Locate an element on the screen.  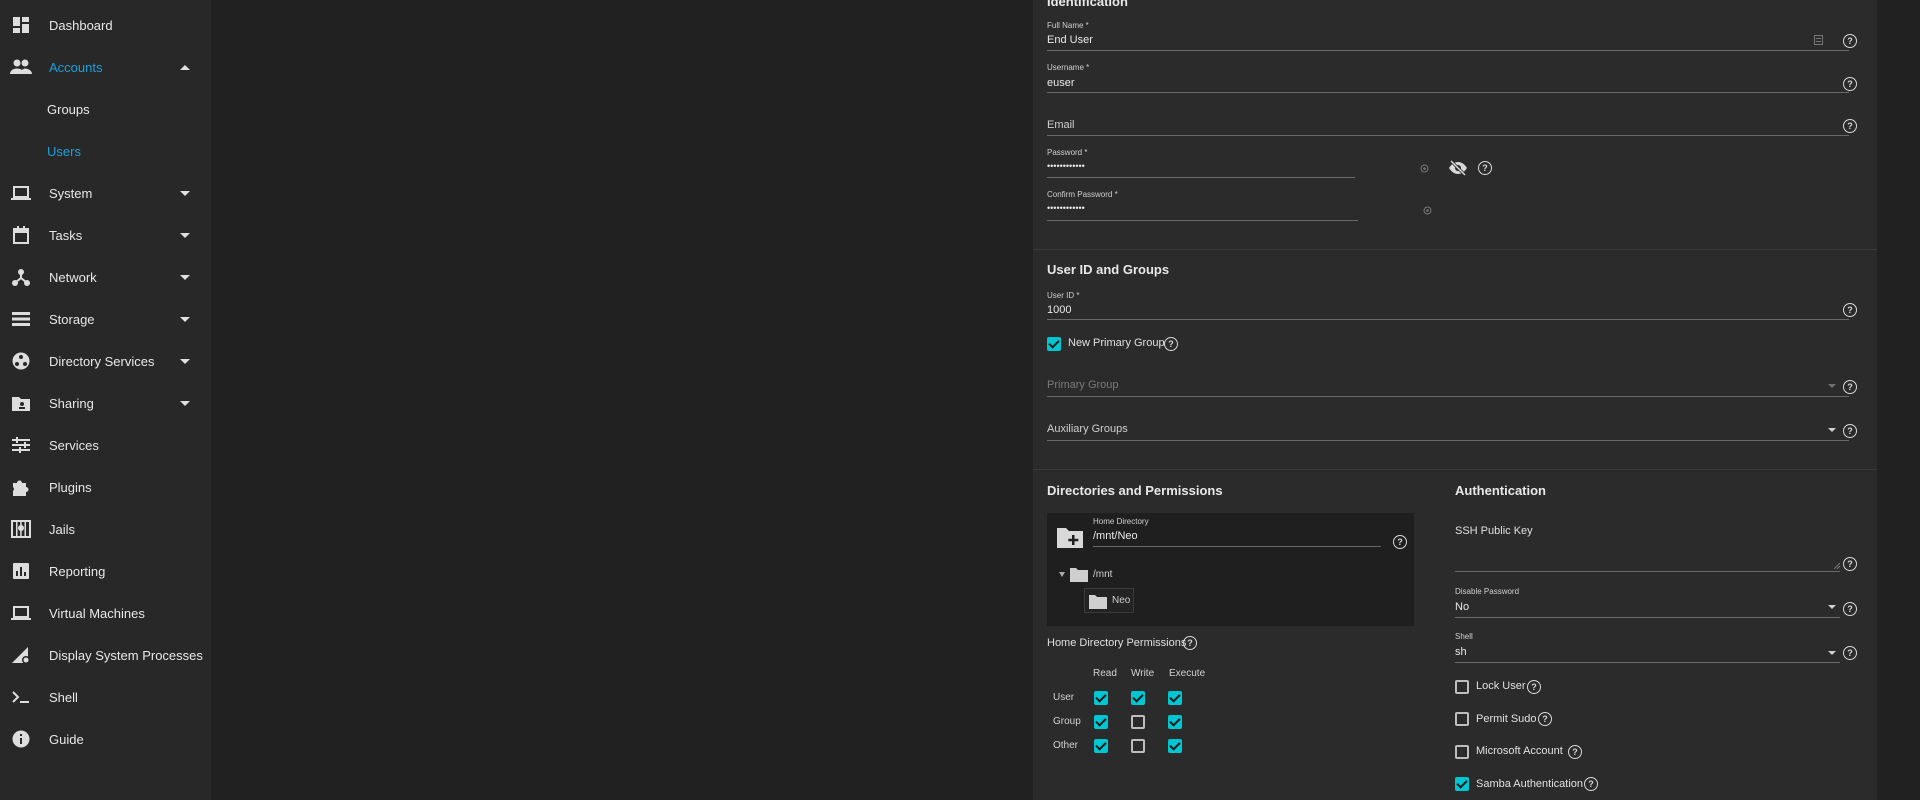
disable-password-select: No is located at coordinates (1462, 607).